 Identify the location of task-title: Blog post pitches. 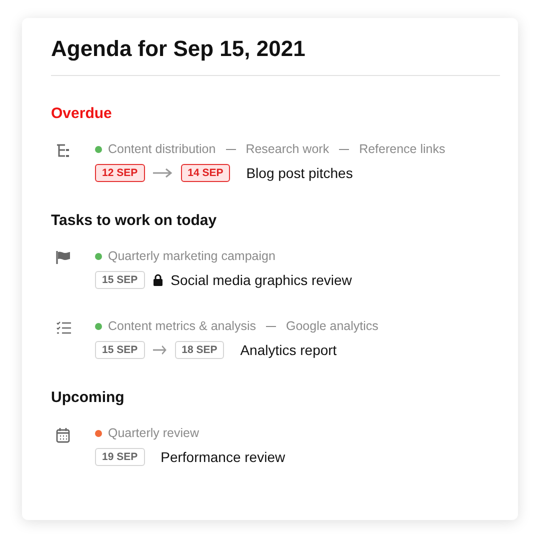
(299, 173).